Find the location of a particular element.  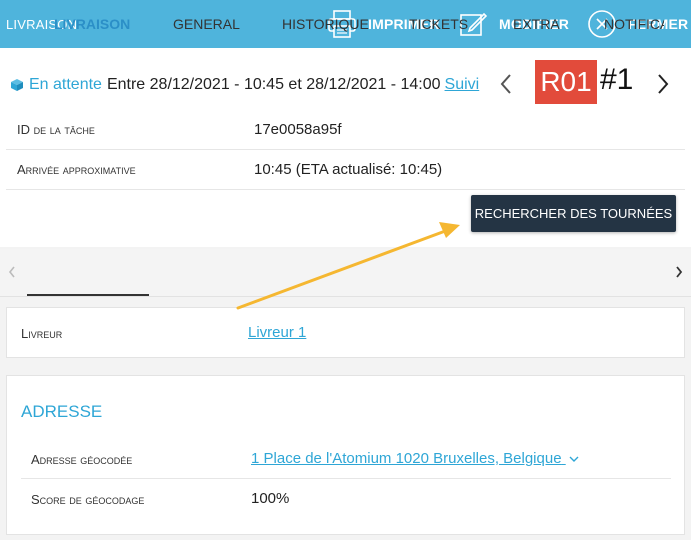

previous-task-icon is located at coordinates (506, 84).